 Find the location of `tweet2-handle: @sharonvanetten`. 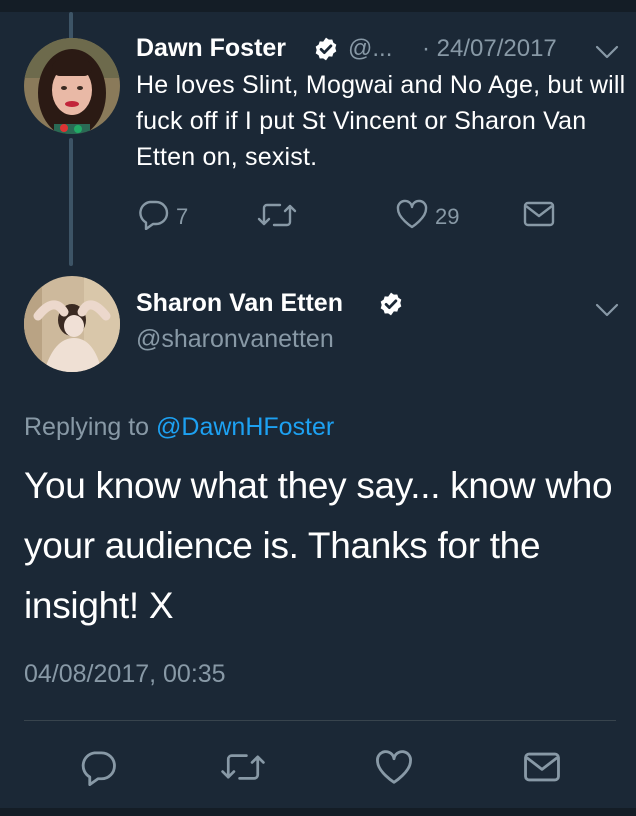

tweet2-handle: @sharonvanetten is located at coordinates (235, 339).